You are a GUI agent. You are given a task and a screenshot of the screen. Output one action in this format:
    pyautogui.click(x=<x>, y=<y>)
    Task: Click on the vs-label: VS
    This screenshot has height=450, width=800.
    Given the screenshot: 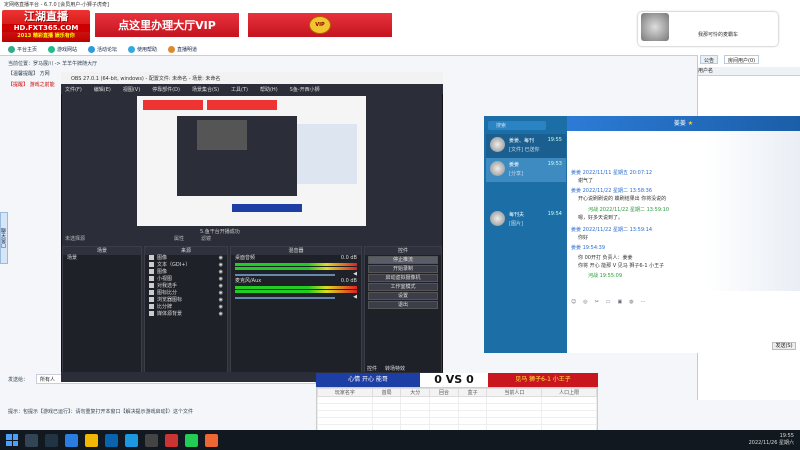 What is the action you would take?
    pyautogui.click(x=454, y=379)
    